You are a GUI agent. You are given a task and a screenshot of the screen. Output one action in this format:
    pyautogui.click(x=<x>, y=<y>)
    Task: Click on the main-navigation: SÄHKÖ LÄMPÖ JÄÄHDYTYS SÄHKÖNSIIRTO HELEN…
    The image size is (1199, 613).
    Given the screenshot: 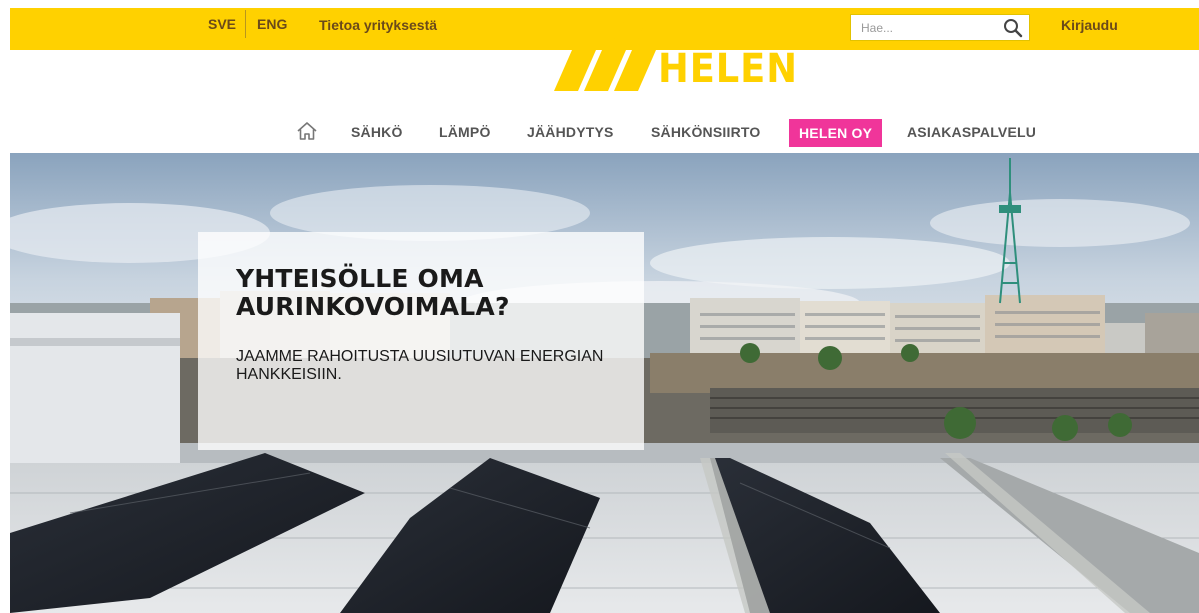 What is the action you would take?
    pyautogui.click(x=599, y=133)
    